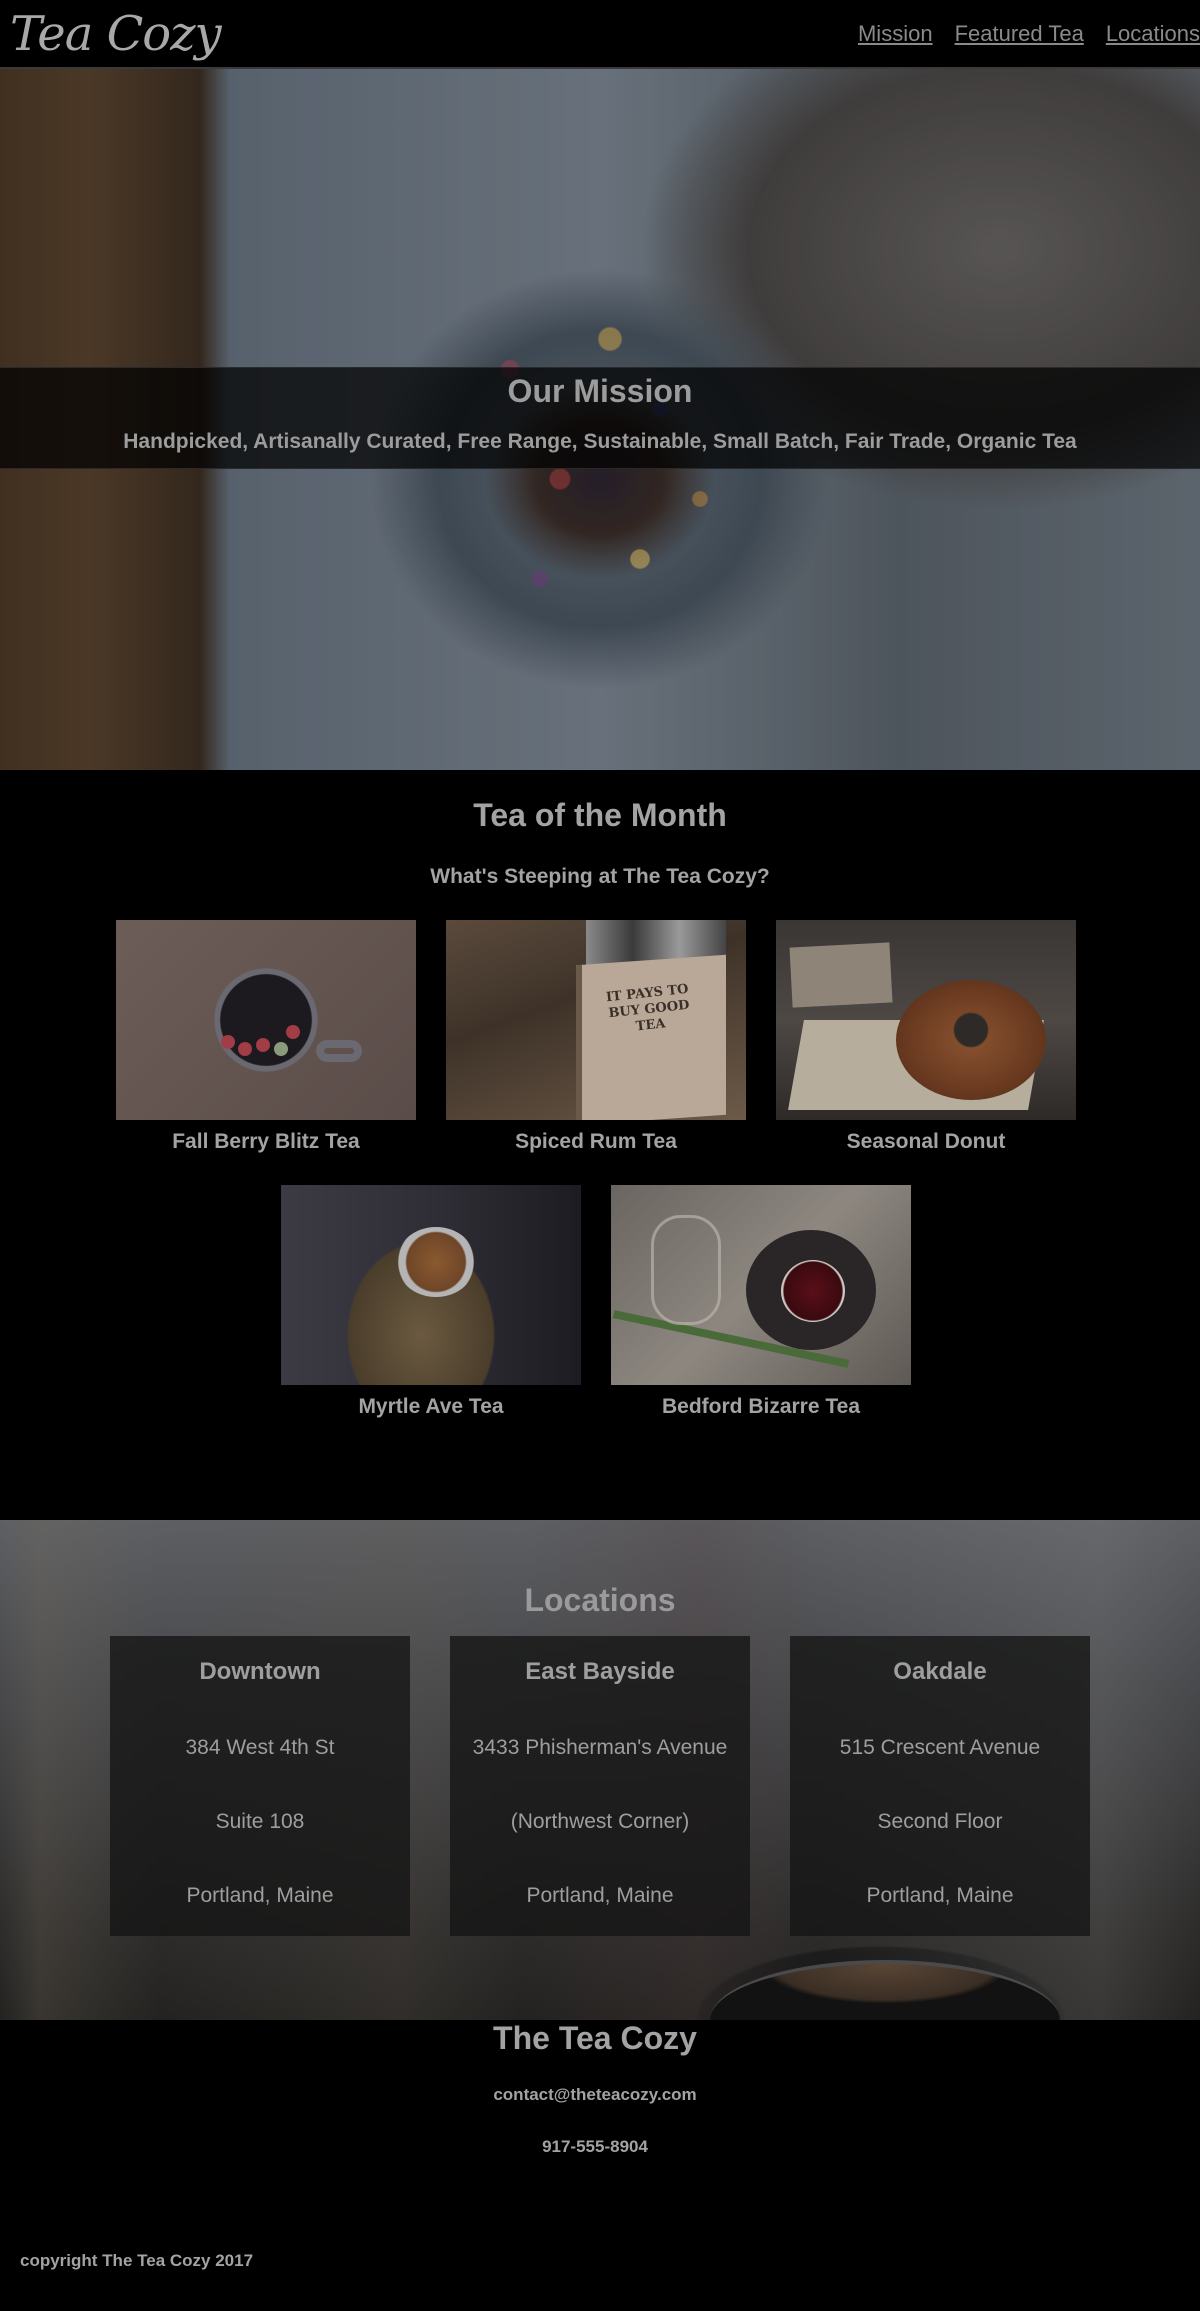 The image size is (1200, 2311). What do you see at coordinates (431, 1406) in the screenshot?
I see `tea-name: Myrtle Ave Tea` at bounding box center [431, 1406].